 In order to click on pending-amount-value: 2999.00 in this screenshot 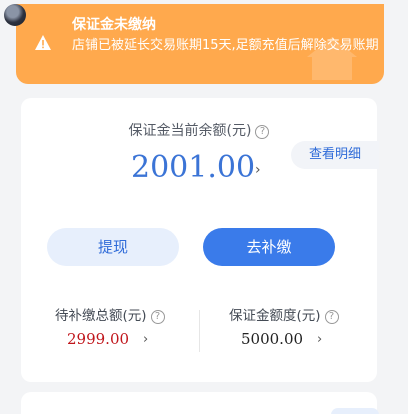, I will do `click(98, 339)`.